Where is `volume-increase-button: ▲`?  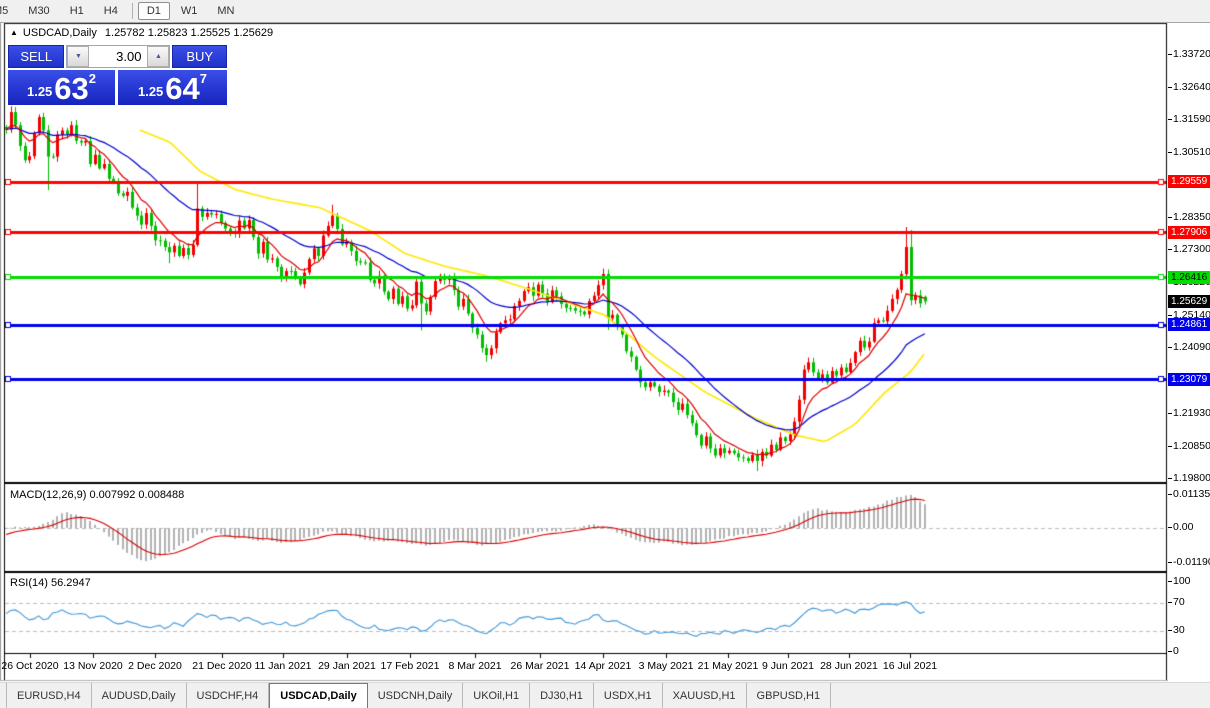
volume-increase-button: ▲ is located at coordinates (158, 56).